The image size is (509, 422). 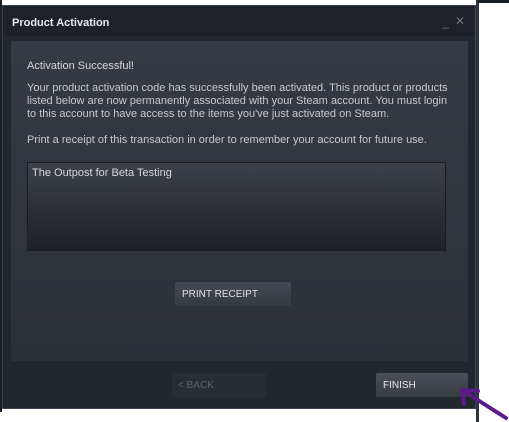 I want to click on window-title: Product Activation, so click(x=61, y=23).